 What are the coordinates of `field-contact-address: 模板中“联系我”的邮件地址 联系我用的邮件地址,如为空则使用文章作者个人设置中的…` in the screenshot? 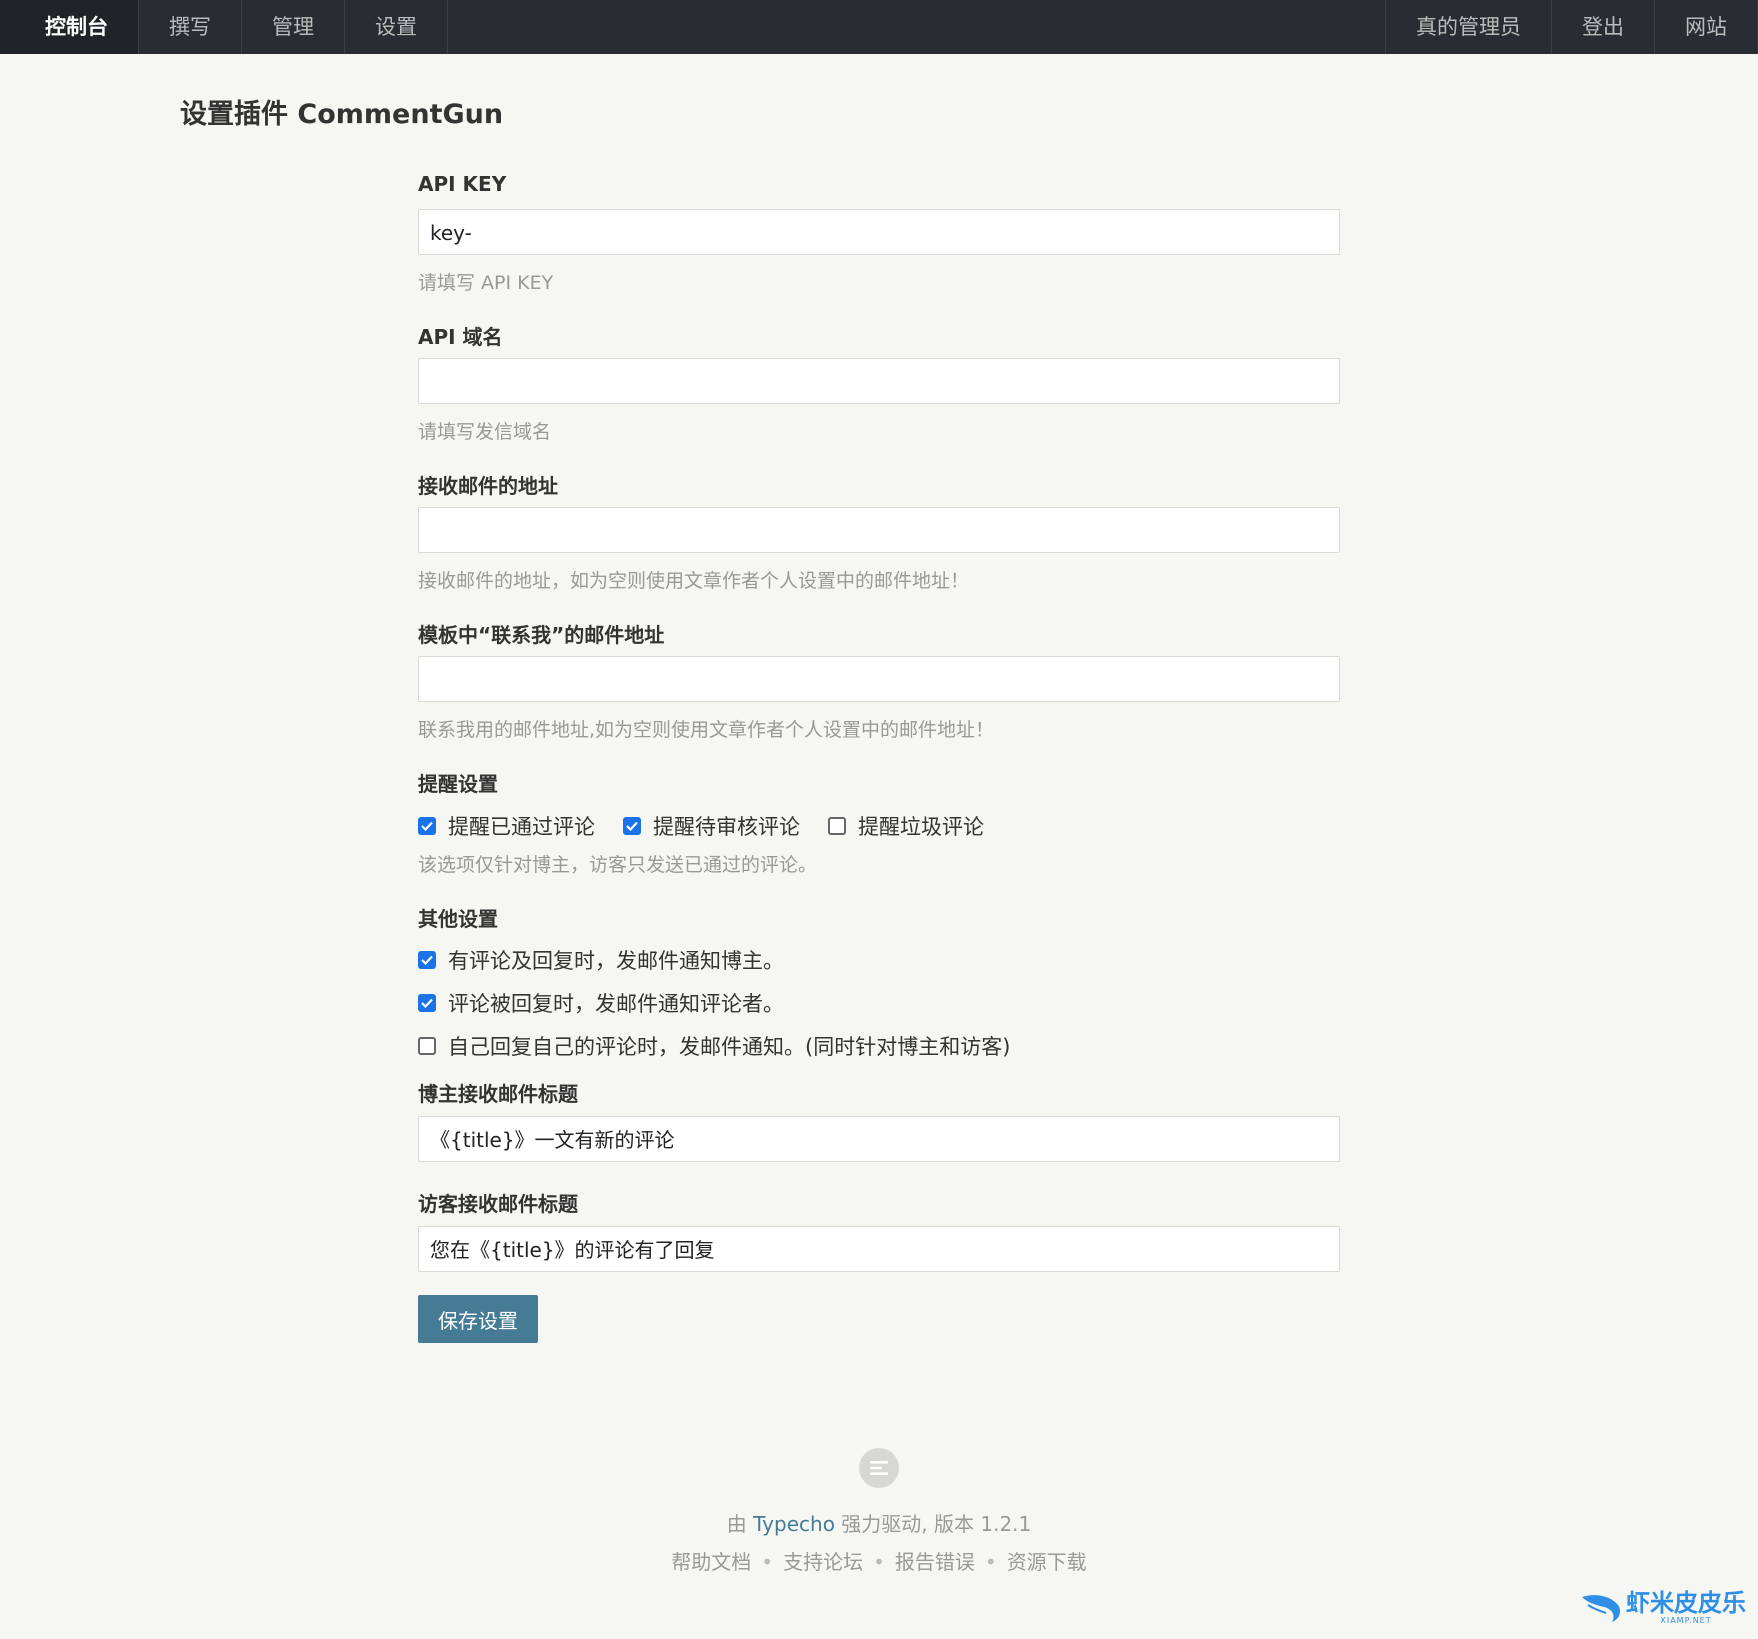 It's located at (879, 680).